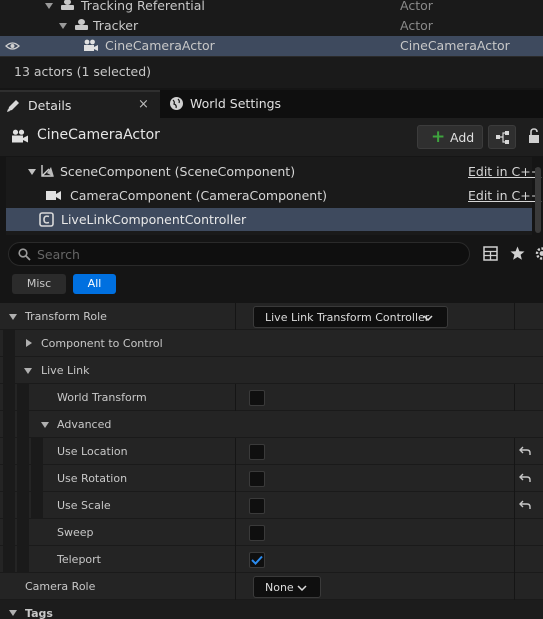 The height and width of the screenshot is (619, 543). I want to click on component-tree-scrollbar, so click(538, 200).